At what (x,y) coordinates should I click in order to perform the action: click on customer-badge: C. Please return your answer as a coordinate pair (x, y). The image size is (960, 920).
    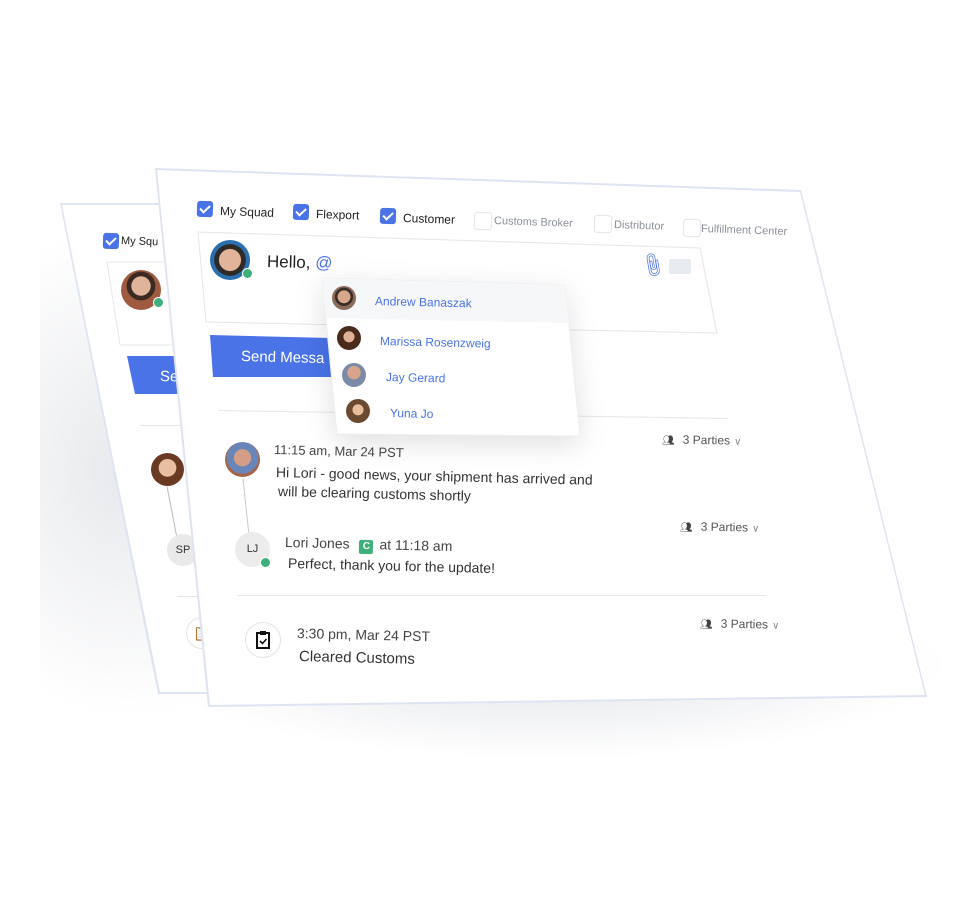
    Looking at the image, I should click on (366, 547).